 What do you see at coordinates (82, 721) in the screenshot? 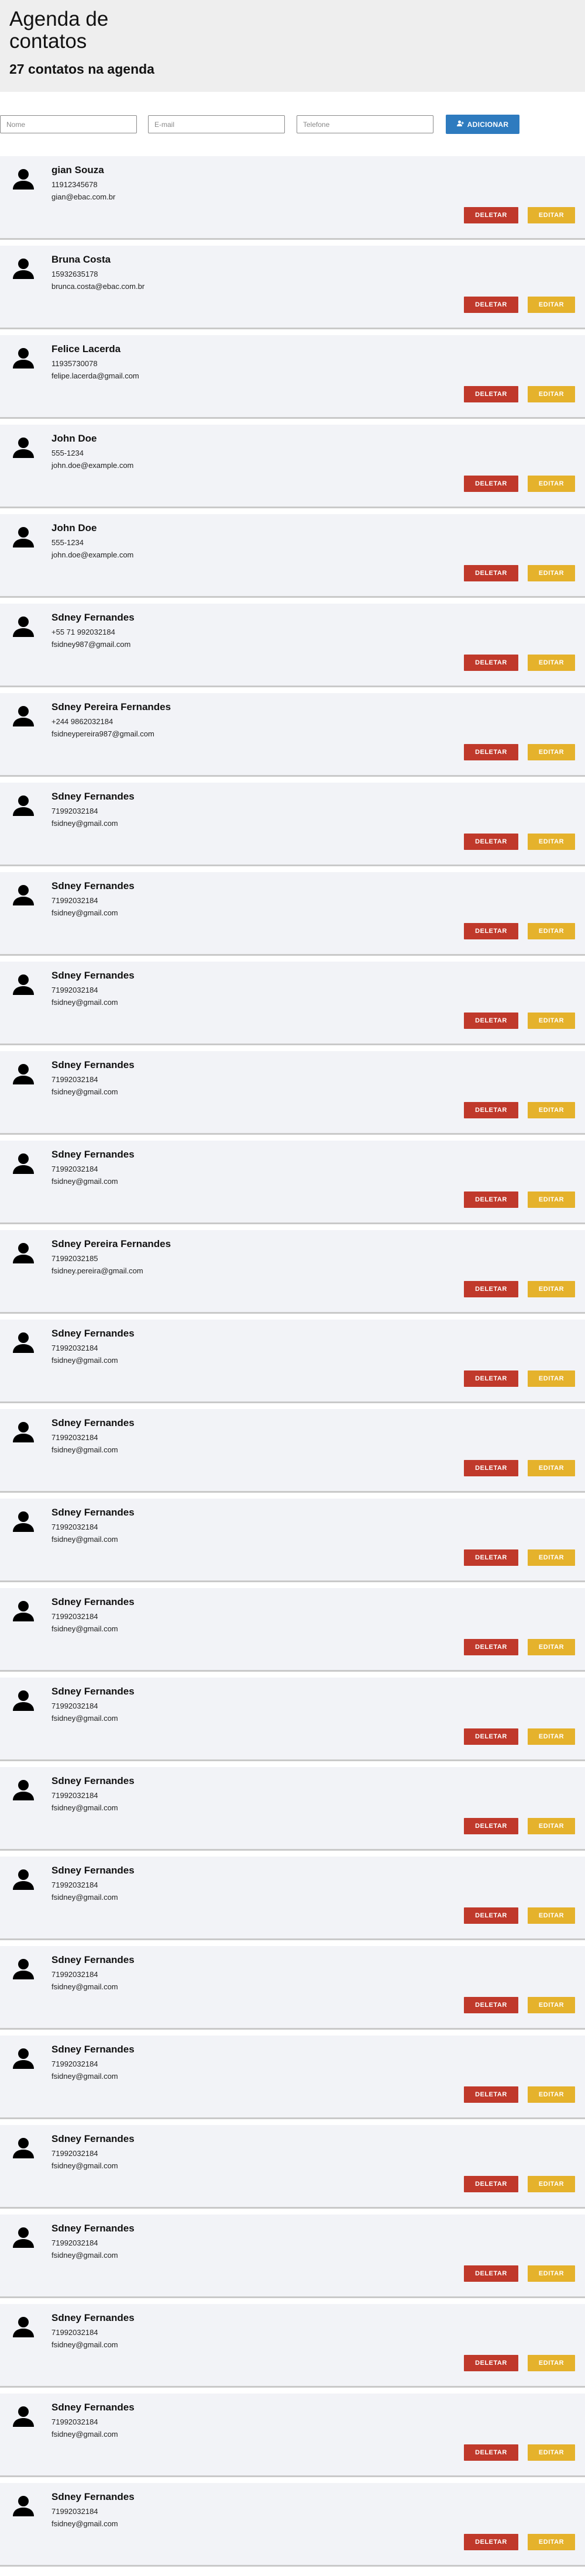
I see `contact-phone: +244 9862032184` at bounding box center [82, 721].